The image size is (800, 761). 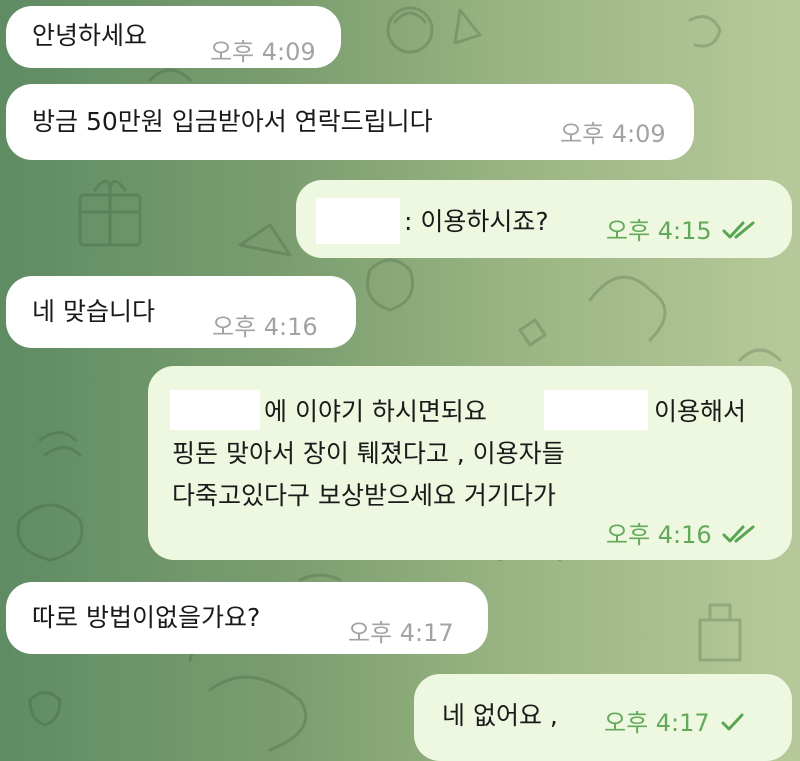 I want to click on single-check-icon, so click(x=732, y=724).